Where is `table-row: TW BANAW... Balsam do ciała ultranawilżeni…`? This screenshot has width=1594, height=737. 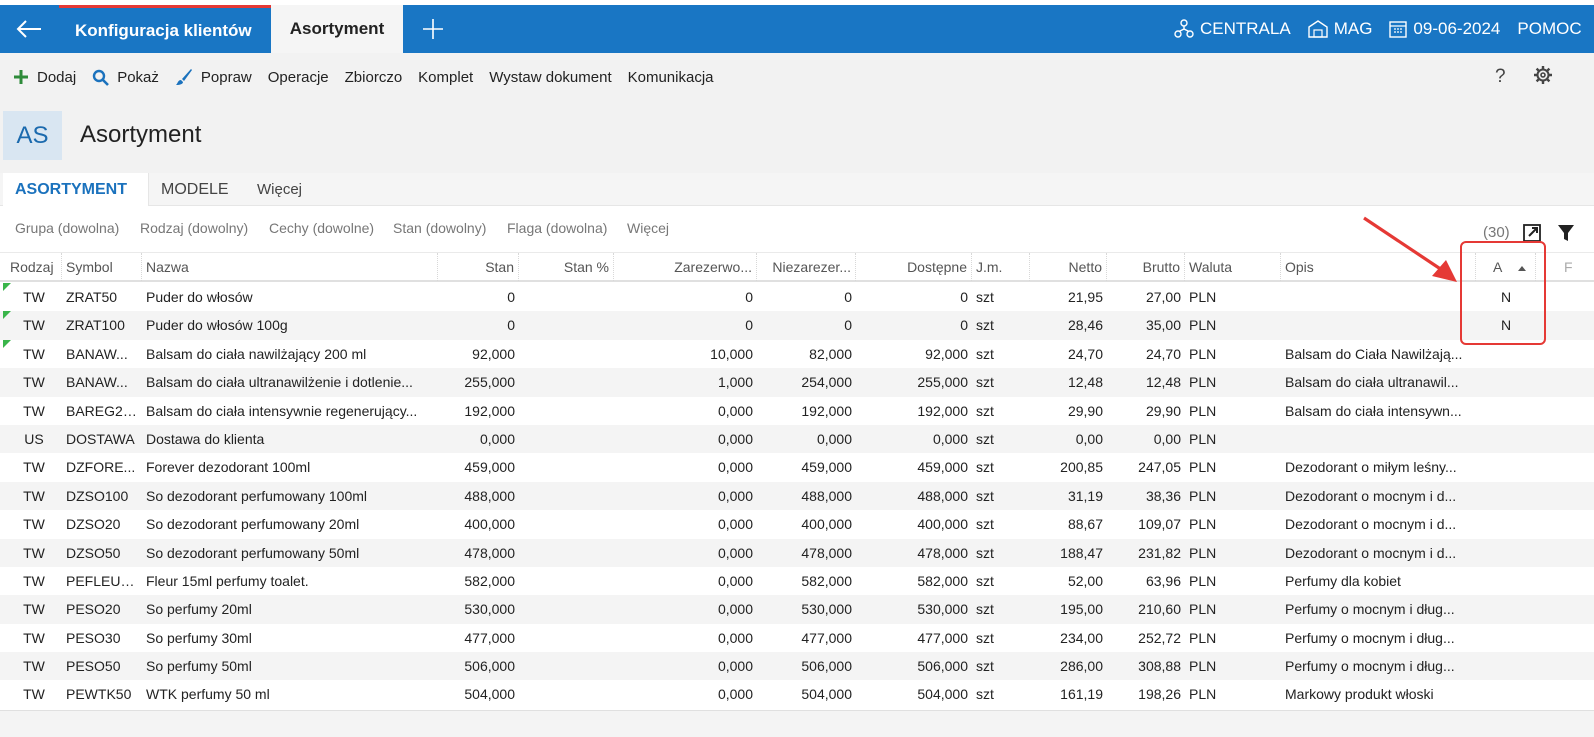 table-row: TW BANAW... Balsam do ciała ultranawilżeni… is located at coordinates (797, 382).